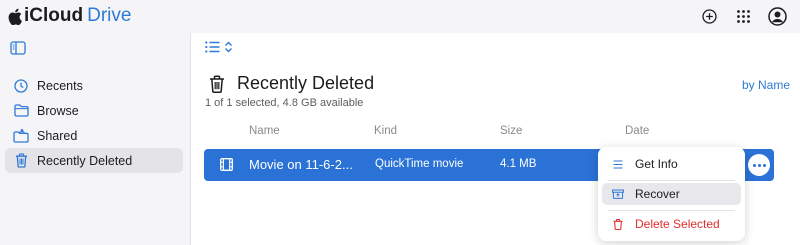  What do you see at coordinates (618, 194) in the screenshot?
I see `recover-tray-icon` at bounding box center [618, 194].